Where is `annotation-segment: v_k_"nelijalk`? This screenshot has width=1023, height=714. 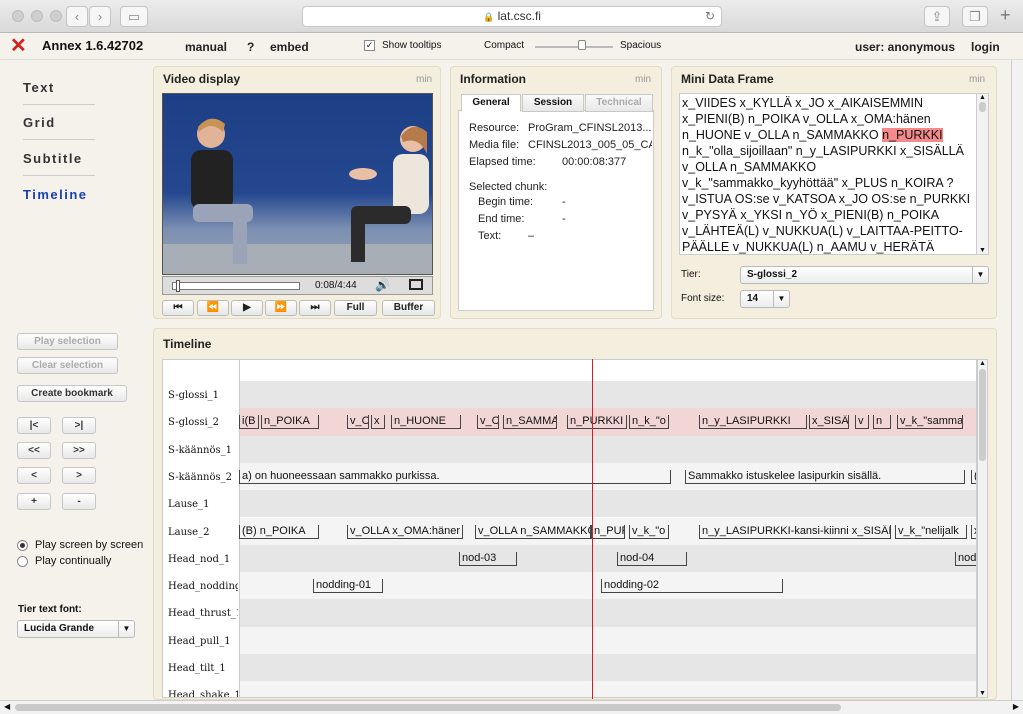
annotation-segment: v_k_"nelijalk is located at coordinates (931, 531).